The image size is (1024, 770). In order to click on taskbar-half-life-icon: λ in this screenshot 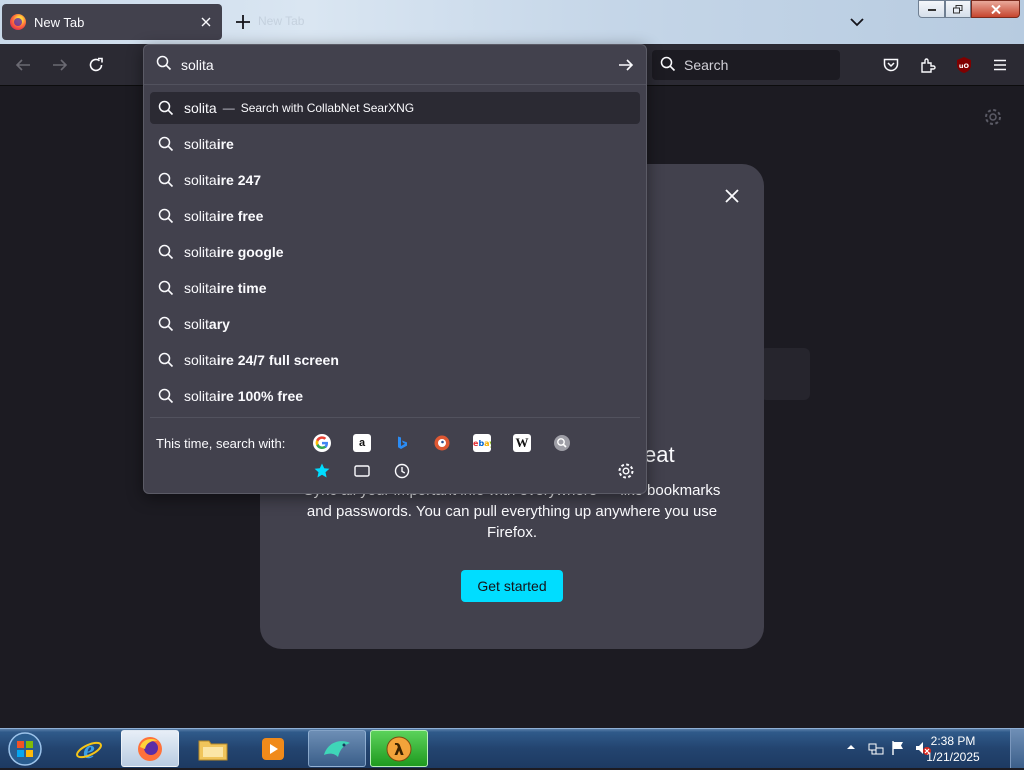, I will do `click(399, 748)`.